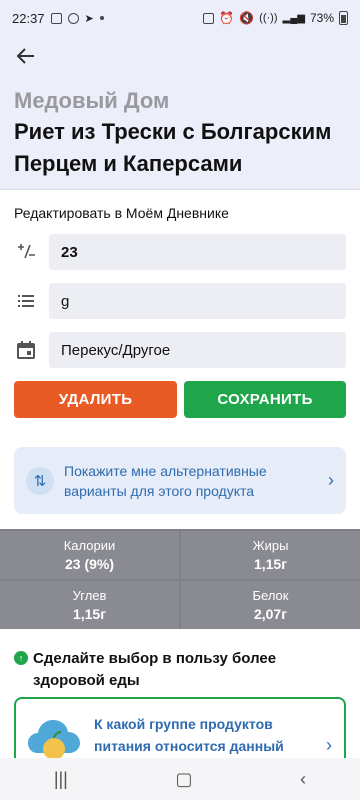 The height and width of the screenshot is (800, 360). I want to click on save-button: СОХРАНИТЬ, so click(265, 399).